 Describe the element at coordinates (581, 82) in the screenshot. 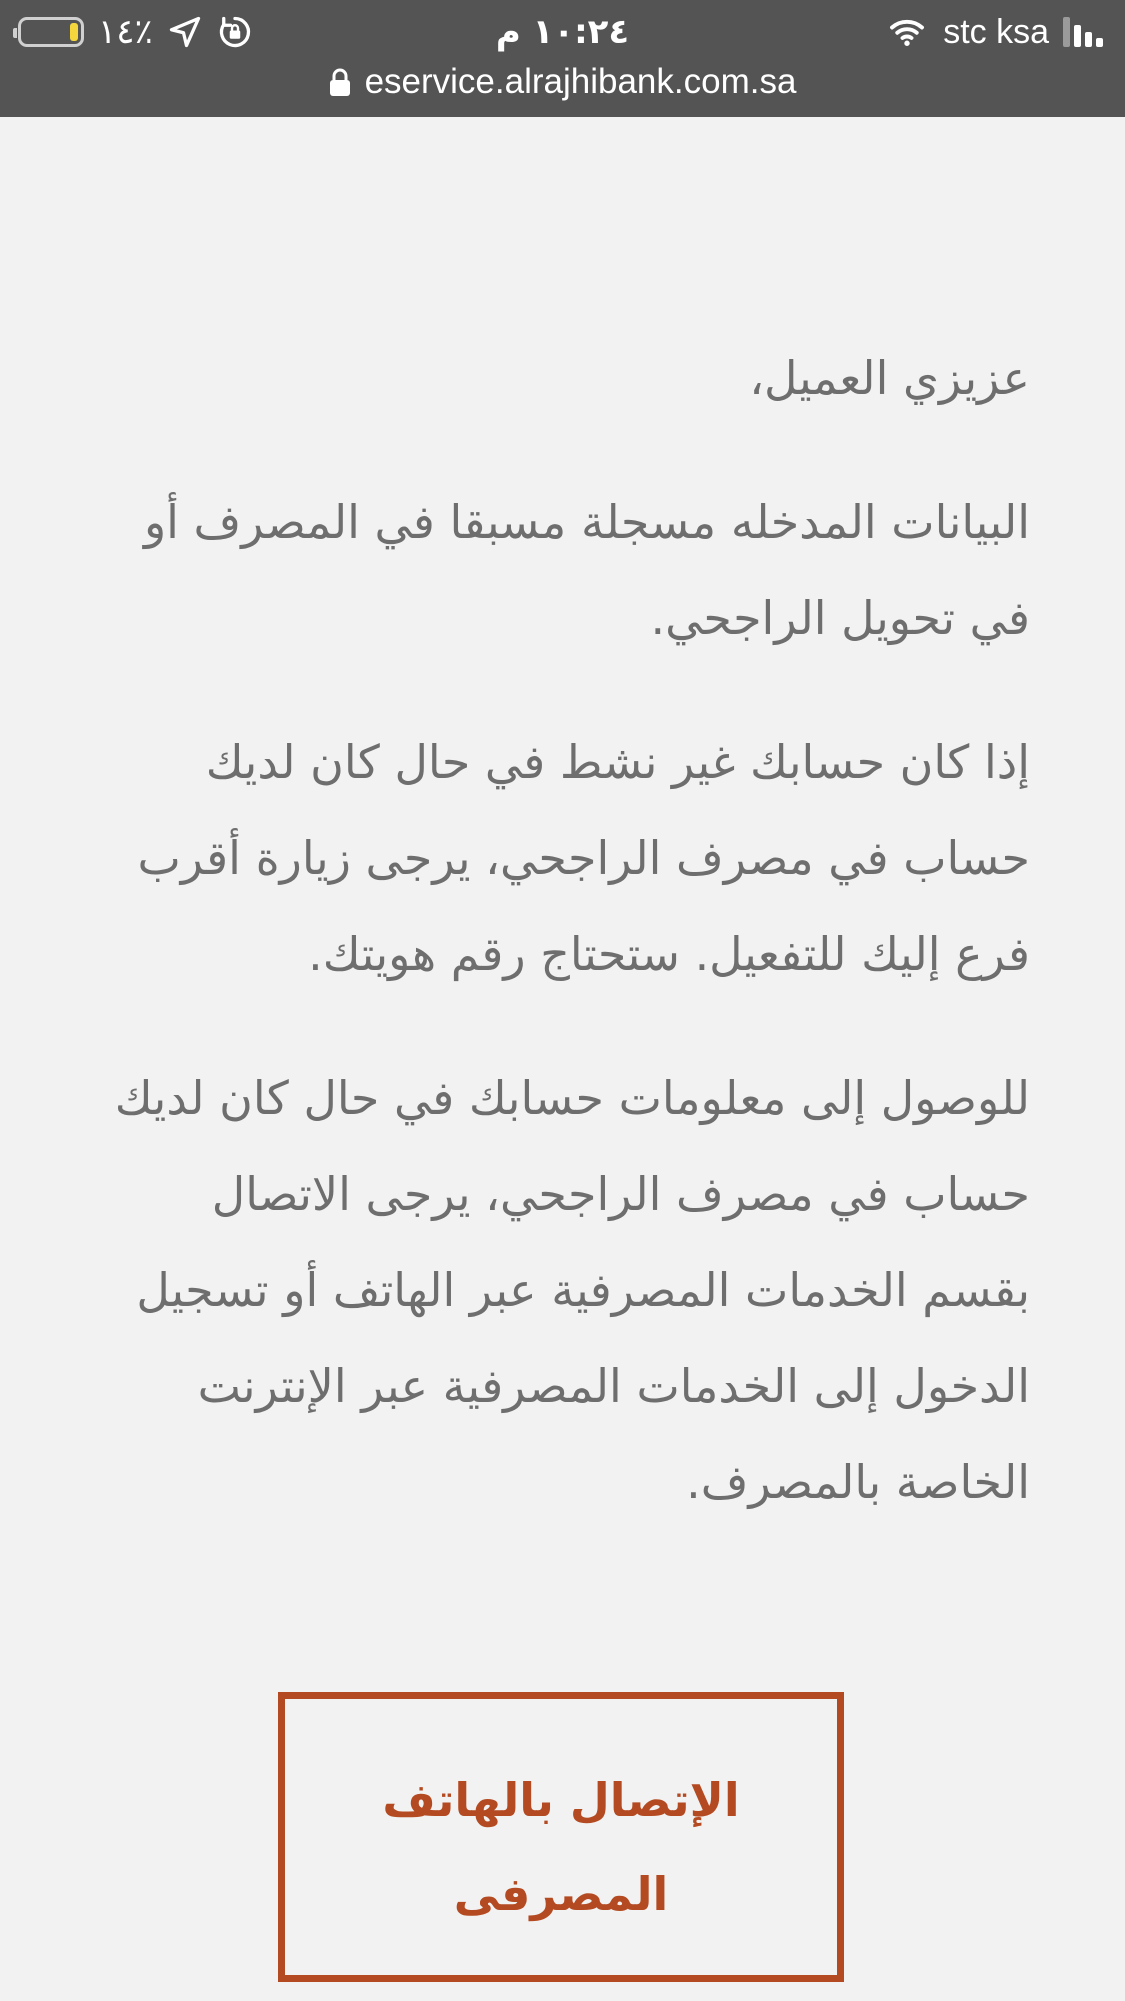

I see `url-text: eservice.alrajhibank.com.sa` at that location.